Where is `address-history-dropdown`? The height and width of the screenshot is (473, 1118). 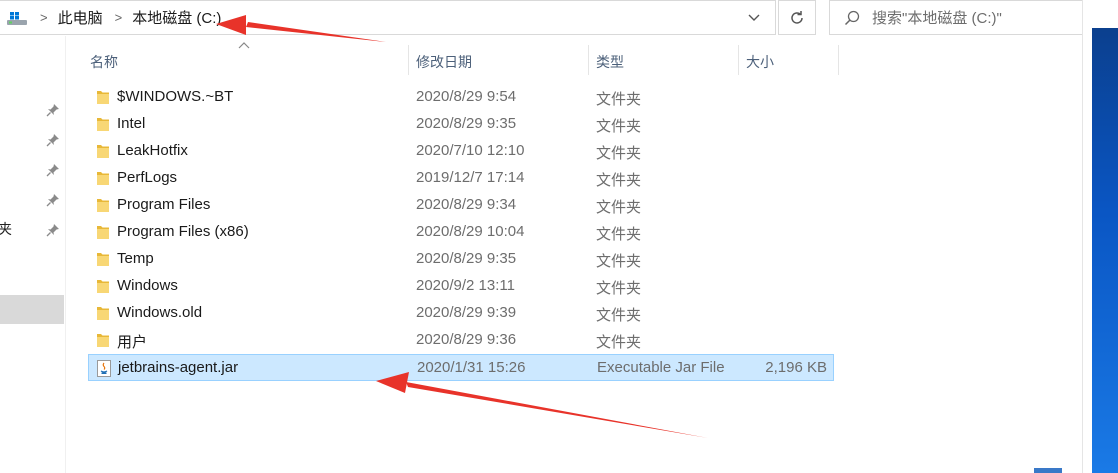 address-history-dropdown is located at coordinates (754, 17).